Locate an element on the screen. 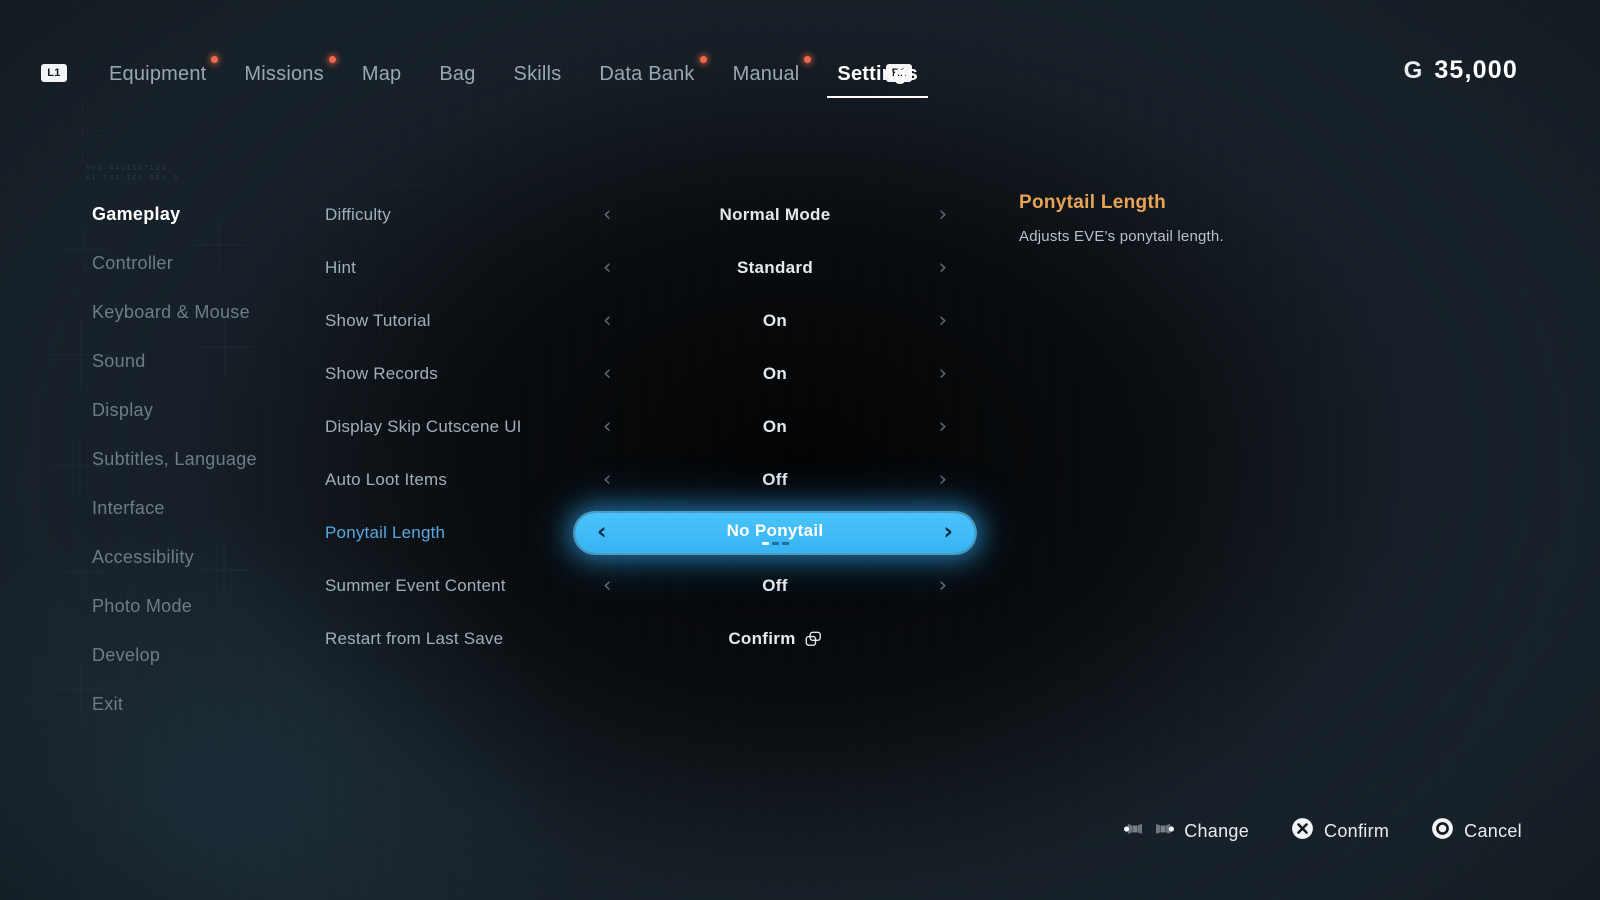  sidebar-item-interface: Interface is located at coordinates (212, 508).